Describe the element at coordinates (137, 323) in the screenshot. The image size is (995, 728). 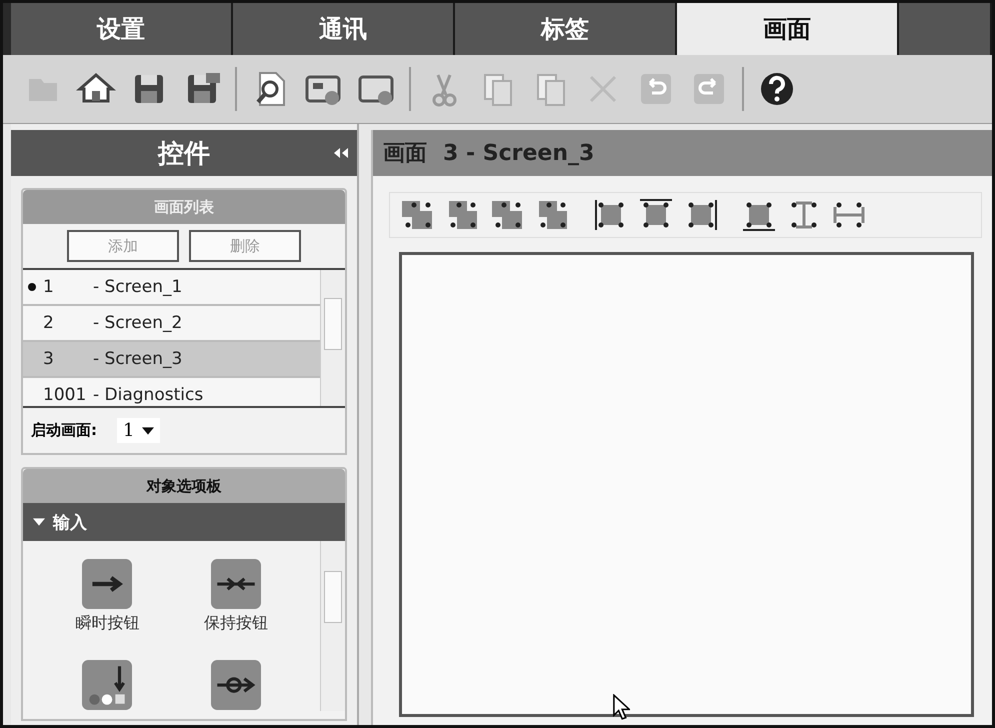
I see `screen-name: - Screen_2` at that location.